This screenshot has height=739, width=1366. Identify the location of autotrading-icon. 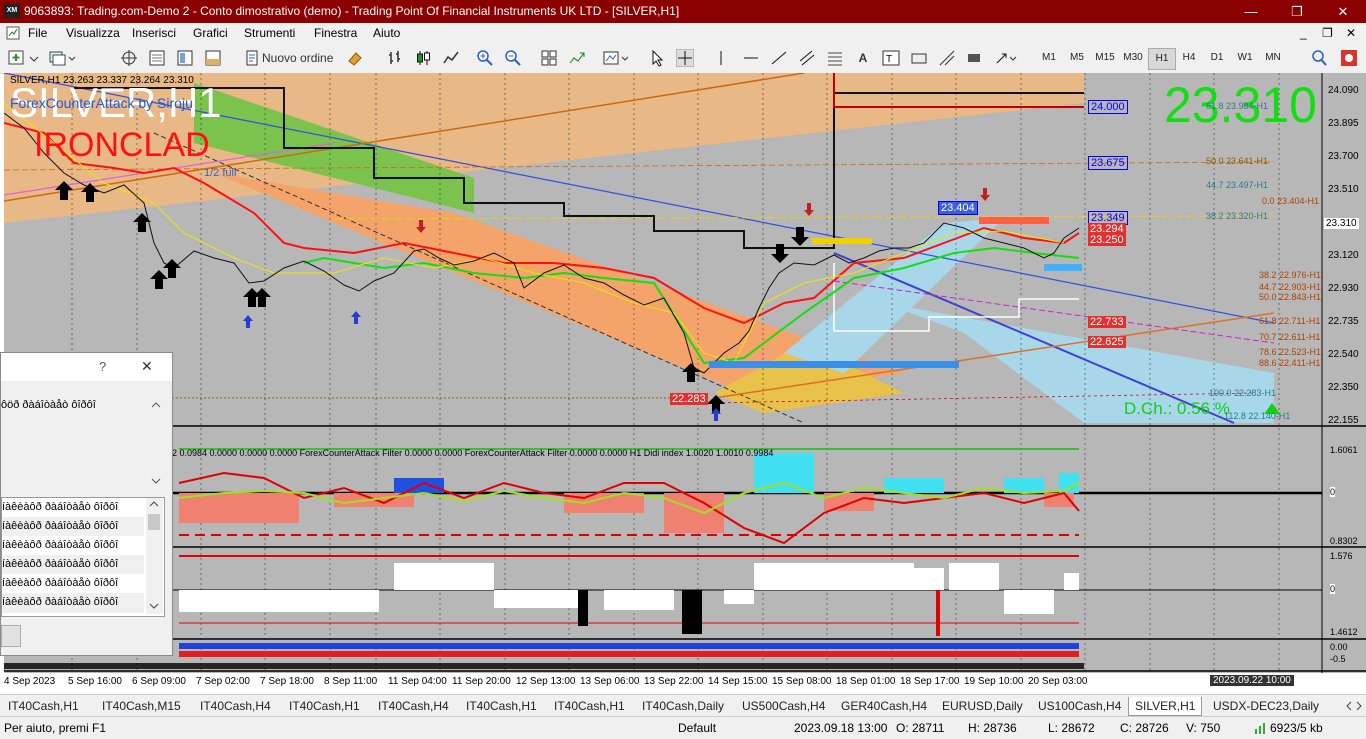
(355, 58).